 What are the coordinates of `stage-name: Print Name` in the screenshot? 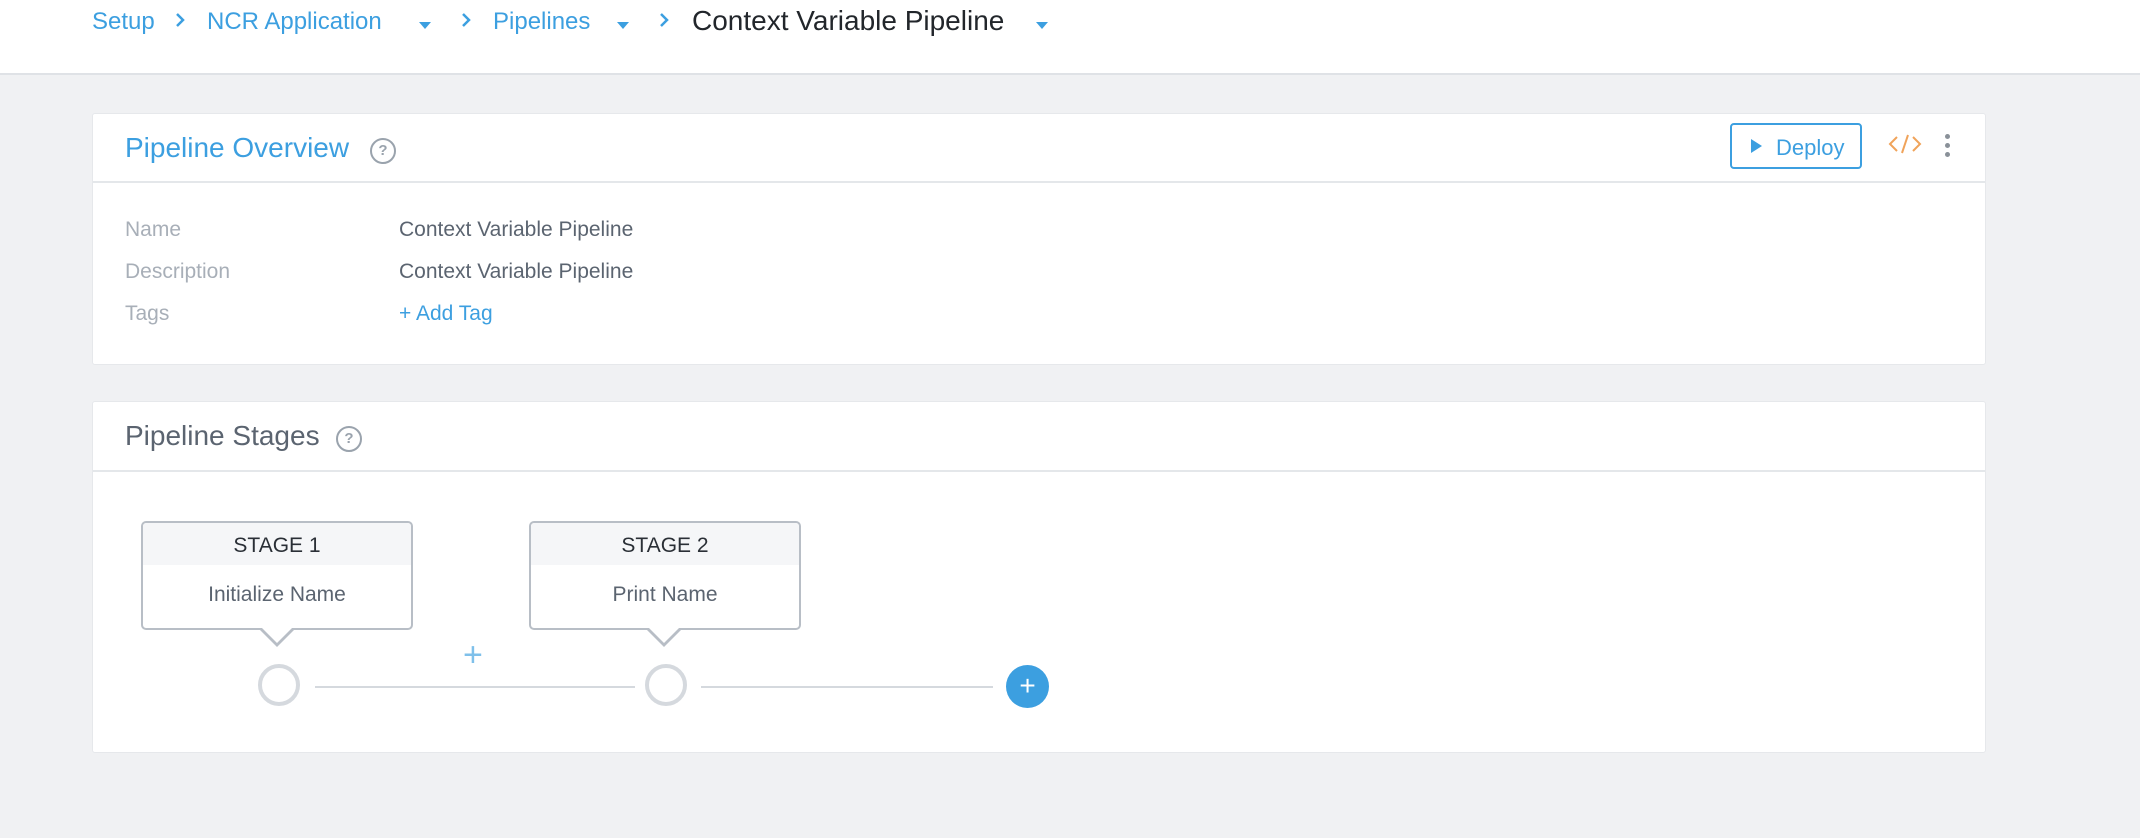 It's located at (665, 594).